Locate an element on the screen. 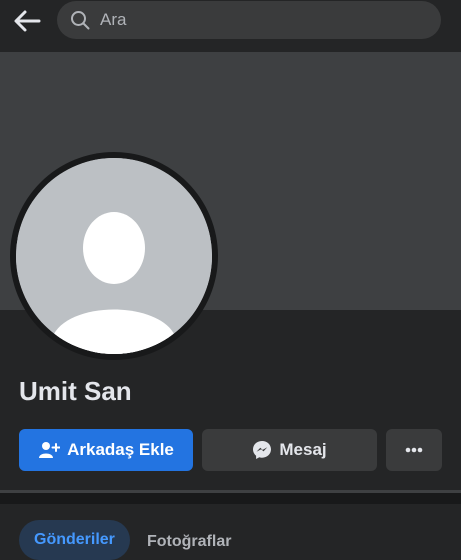 The image size is (461, 560). more-dots-icon is located at coordinates (414, 450).